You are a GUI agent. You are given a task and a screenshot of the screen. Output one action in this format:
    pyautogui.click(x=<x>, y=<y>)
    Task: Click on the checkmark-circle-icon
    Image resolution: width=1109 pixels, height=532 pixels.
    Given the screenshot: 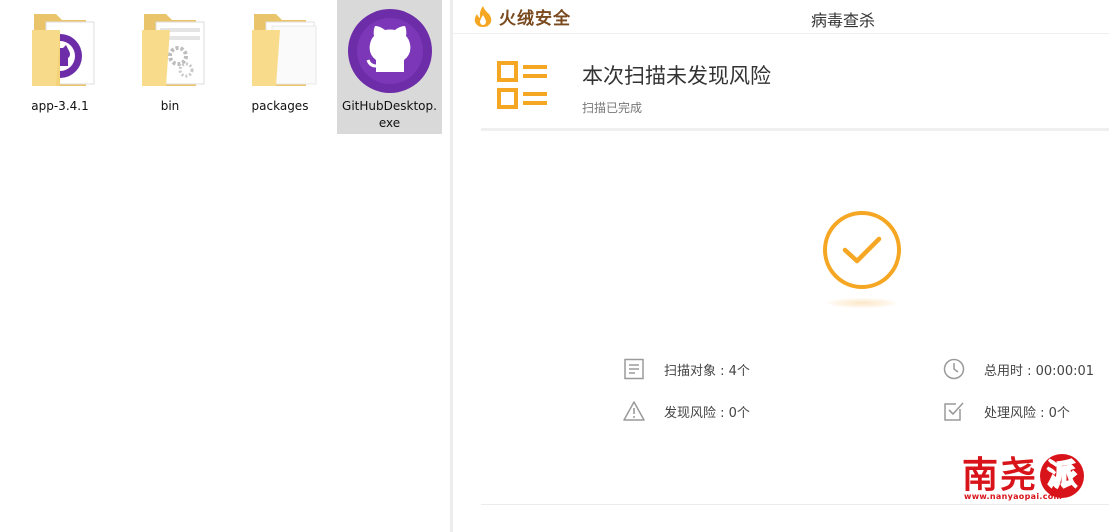 What is the action you would take?
    pyautogui.click(x=862, y=250)
    